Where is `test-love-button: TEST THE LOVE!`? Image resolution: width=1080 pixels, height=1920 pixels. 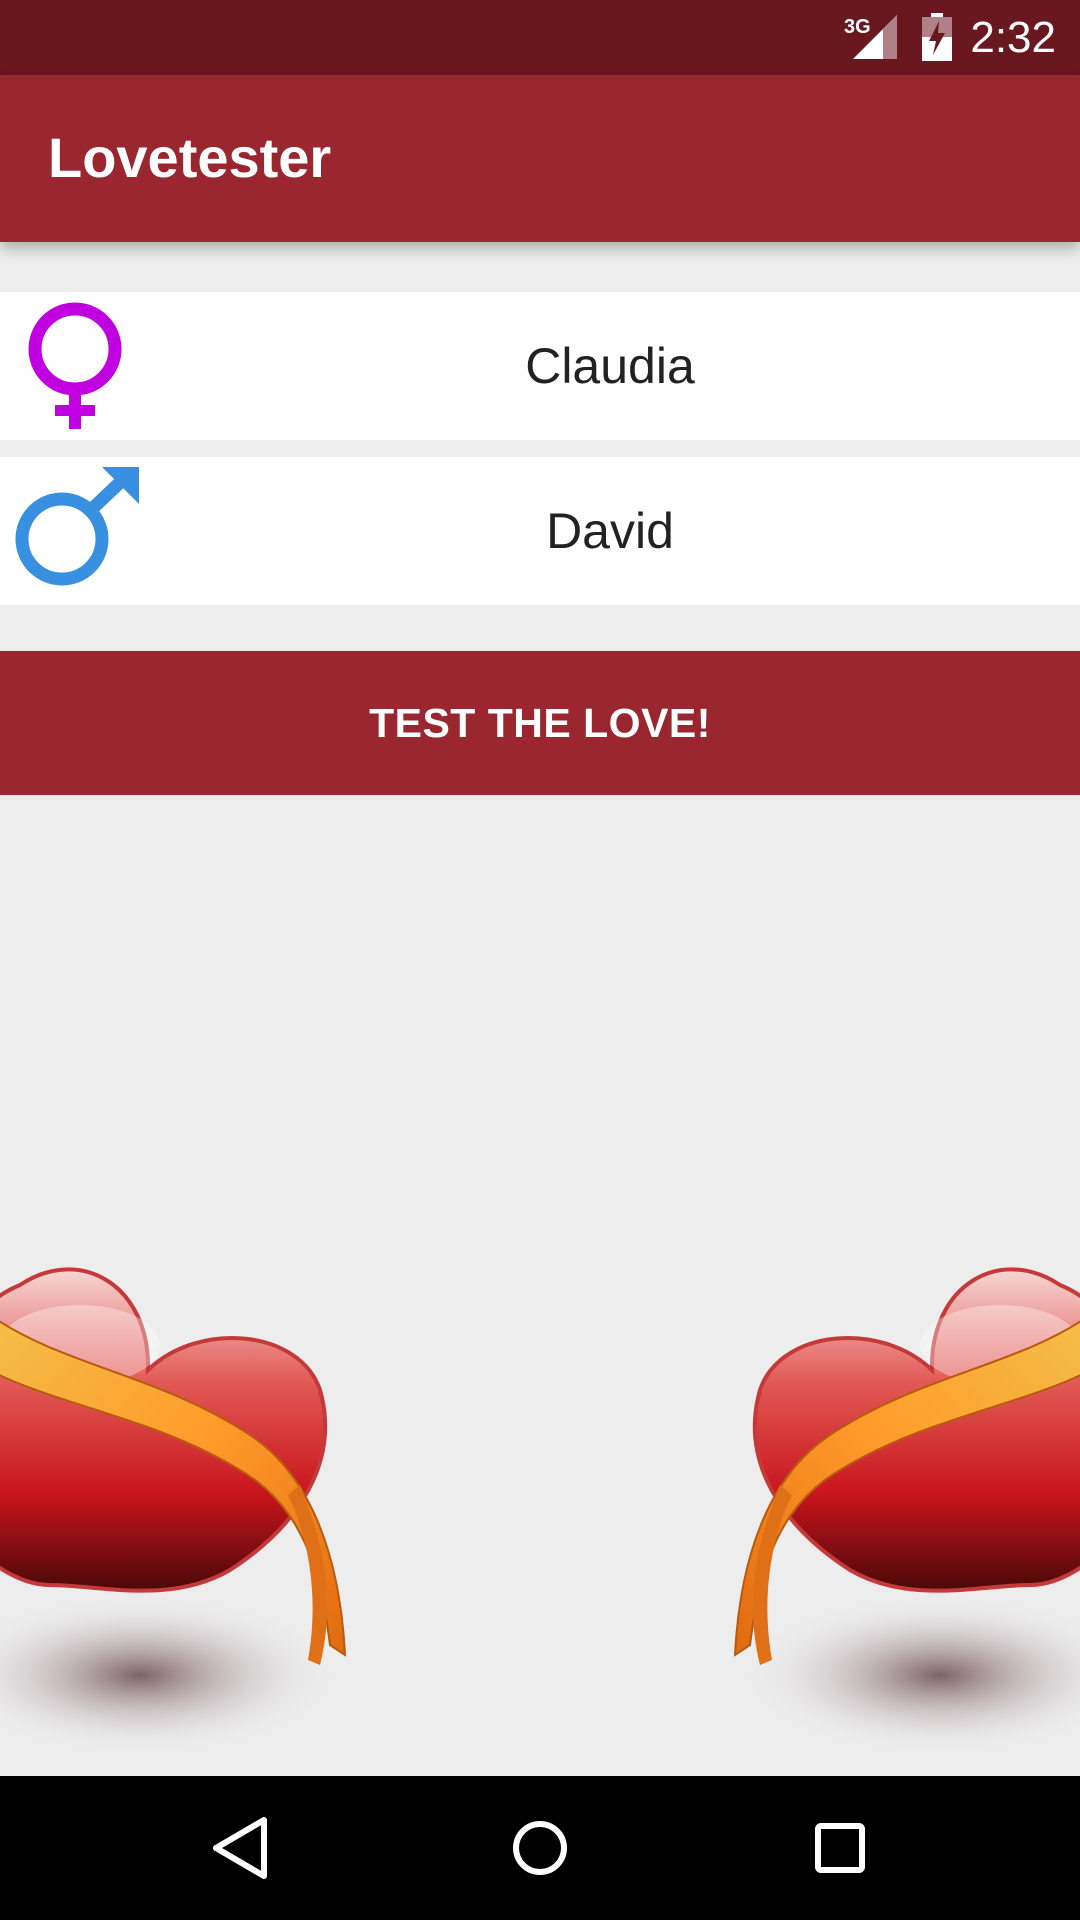
test-love-button: TEST THE LOVE! is located at coordinates (540, 723).